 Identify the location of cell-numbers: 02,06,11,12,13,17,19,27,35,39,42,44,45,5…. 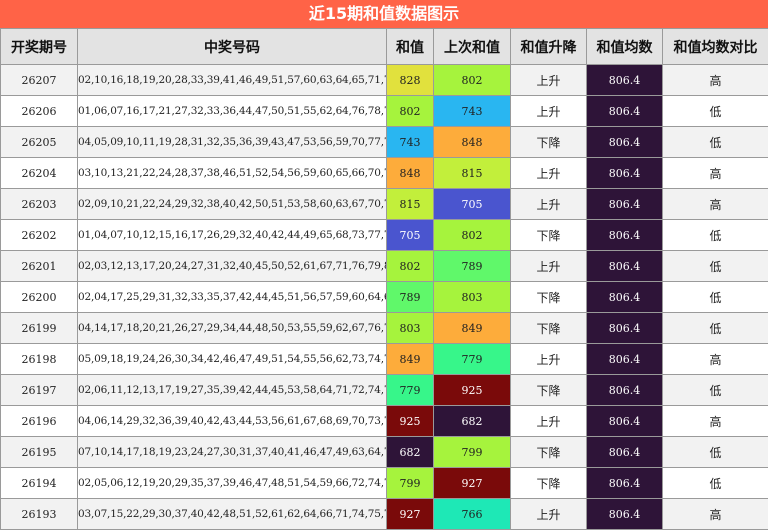
(232, 390).